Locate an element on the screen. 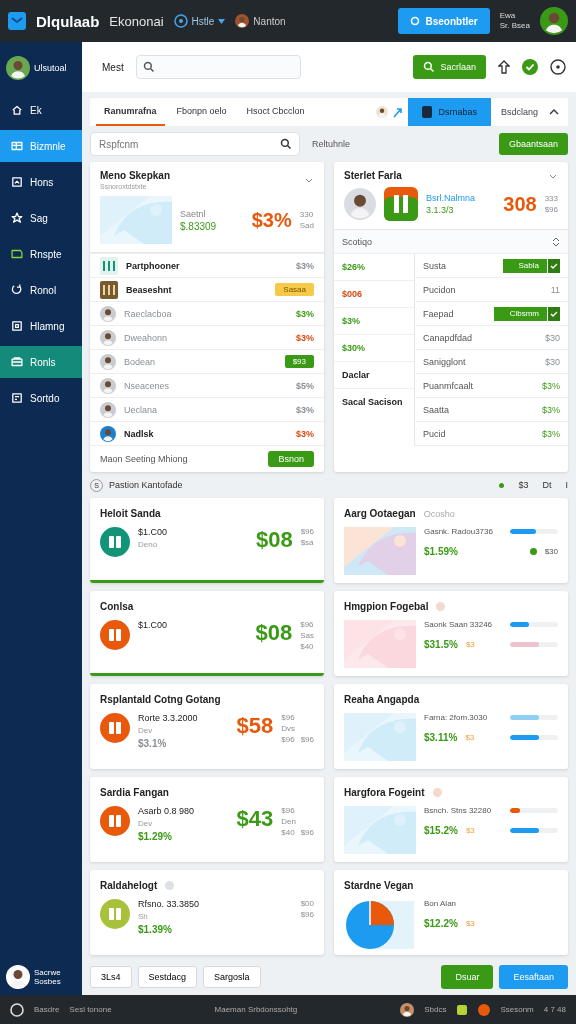  tab: Fbonpn oelo is located at coordinates (201, 112).